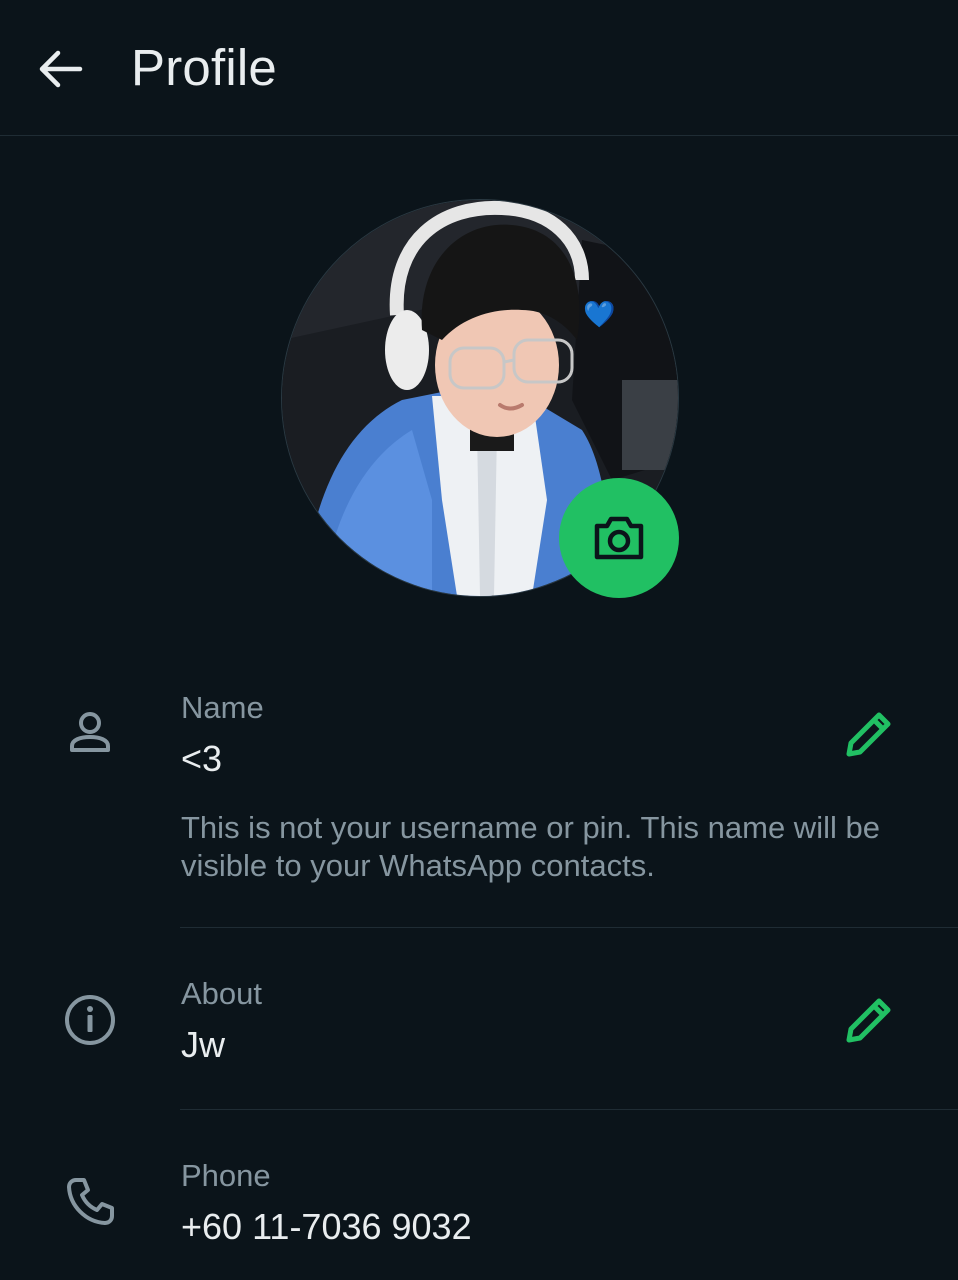  Describe the element at coordinates (204, 67) in the screenshot. I see `page-title: Profile` at that location.